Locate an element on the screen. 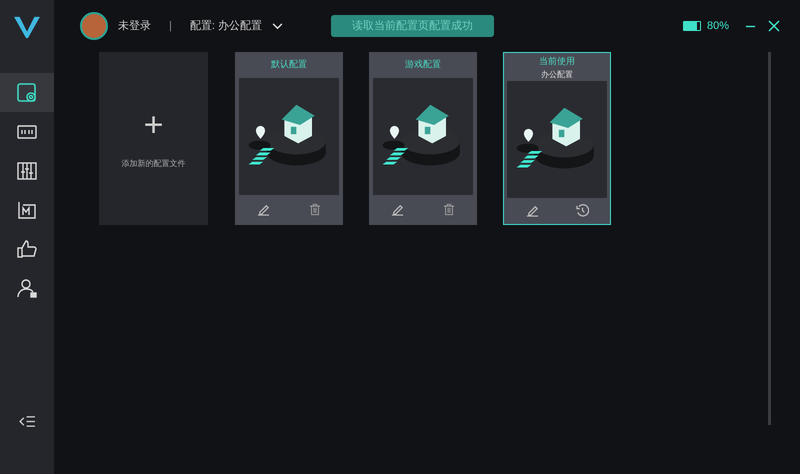 The height and width of the screenshot is (474, 800). toast-message: 读取当前配置页配置成功 is located at coordinates (412, 26).